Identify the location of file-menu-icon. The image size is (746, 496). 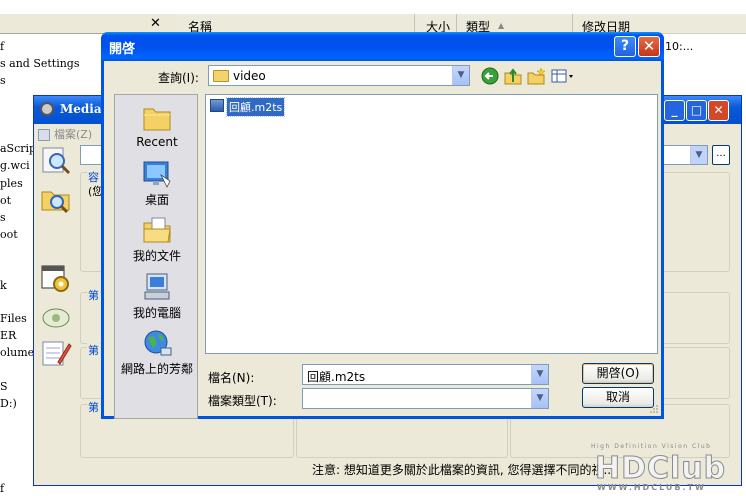
(44, 135).